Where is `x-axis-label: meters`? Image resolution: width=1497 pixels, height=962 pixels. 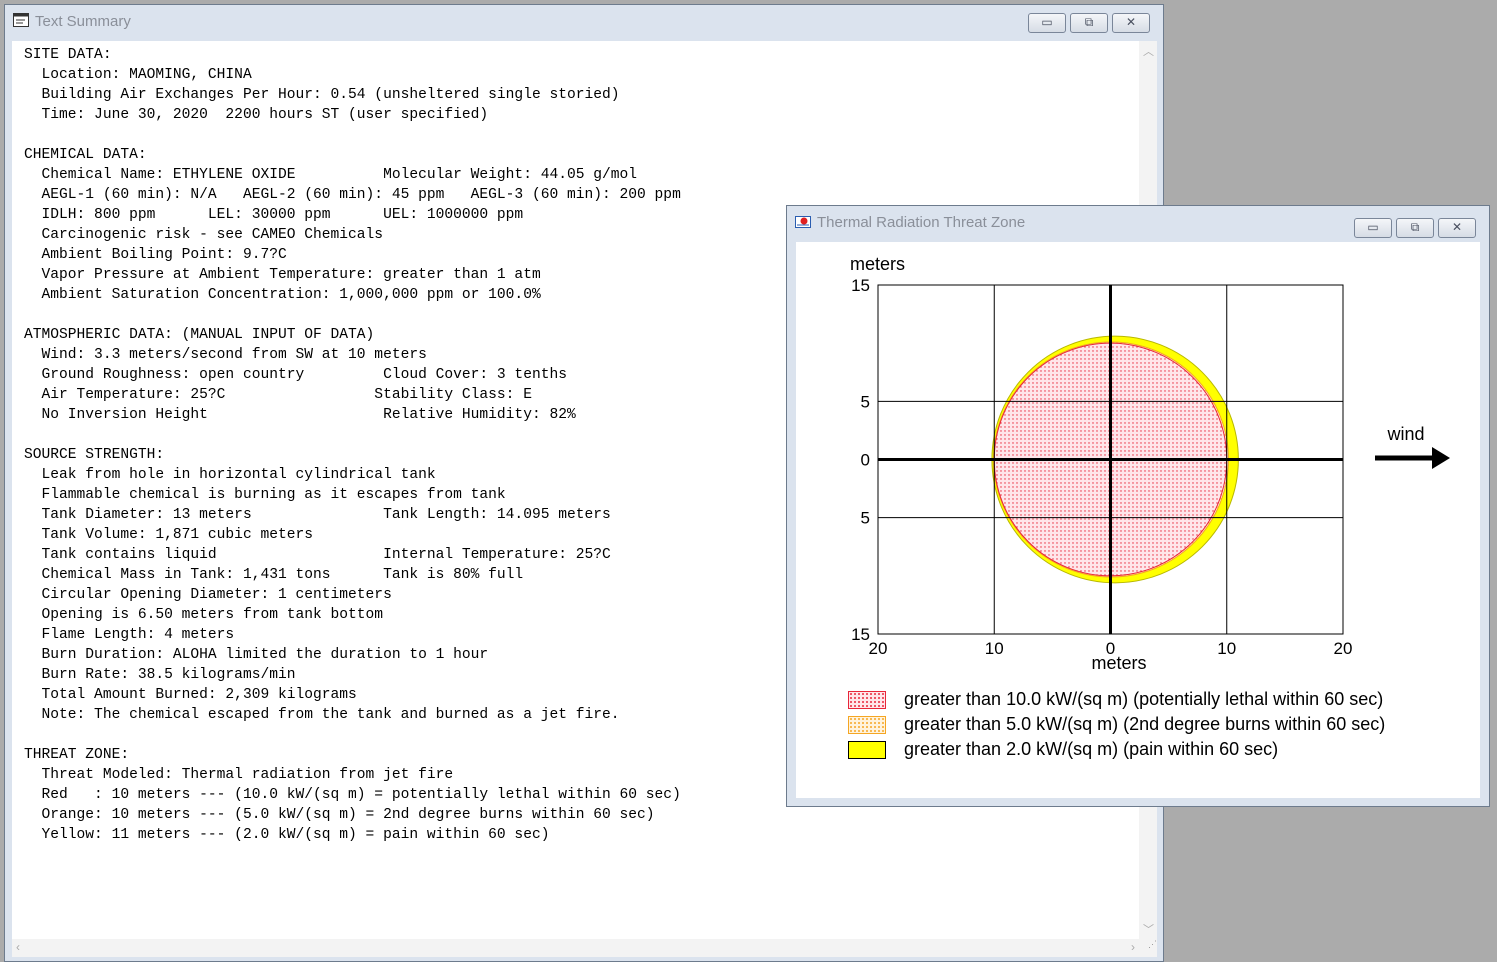 x-axis-label: meters is located at coordinates (1118, 663).